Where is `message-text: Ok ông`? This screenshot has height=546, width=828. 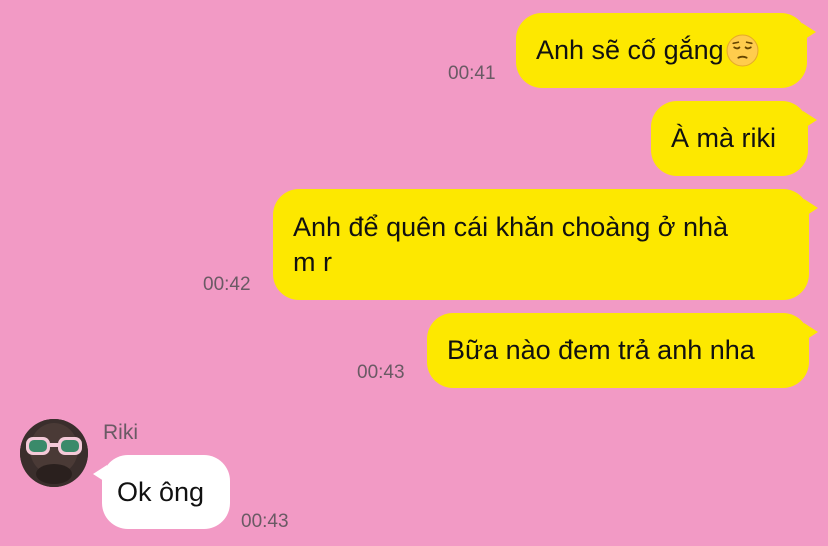 message-text: Ok ông is located at coordinates (161, 491).